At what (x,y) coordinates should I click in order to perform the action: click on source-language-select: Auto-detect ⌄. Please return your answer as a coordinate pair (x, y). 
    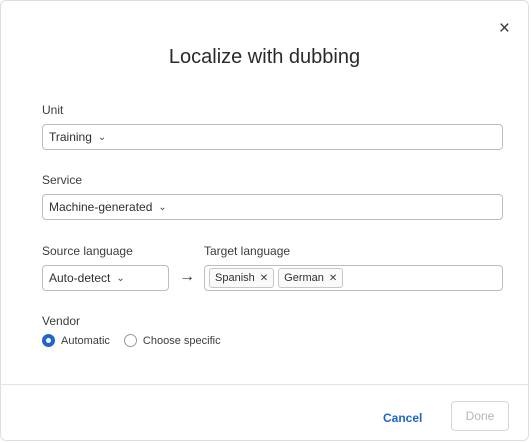
    Looking at the image, I should click on (105, 278).